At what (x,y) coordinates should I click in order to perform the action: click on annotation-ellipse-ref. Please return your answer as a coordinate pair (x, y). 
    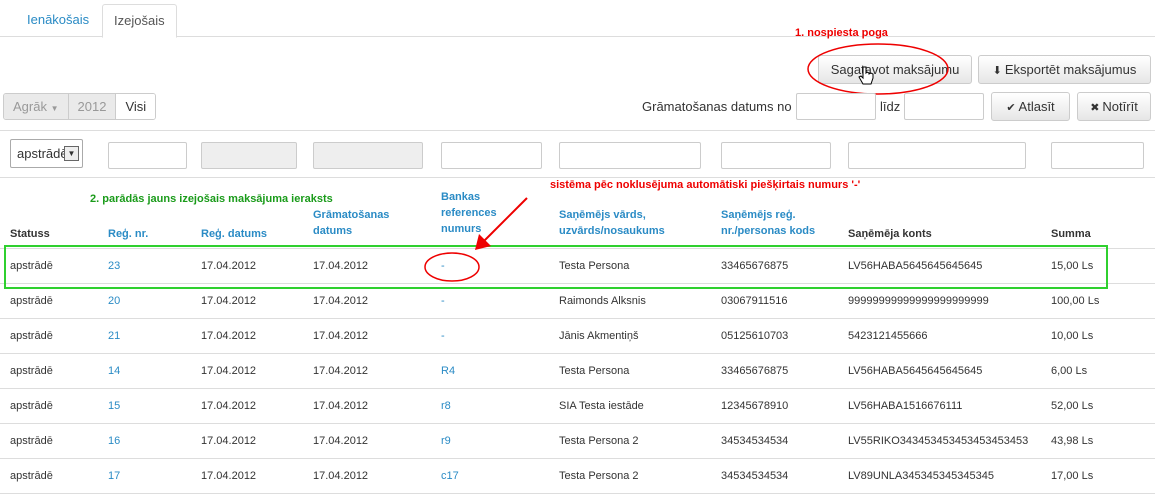
    Looking at the image, I should click on (452, 267).